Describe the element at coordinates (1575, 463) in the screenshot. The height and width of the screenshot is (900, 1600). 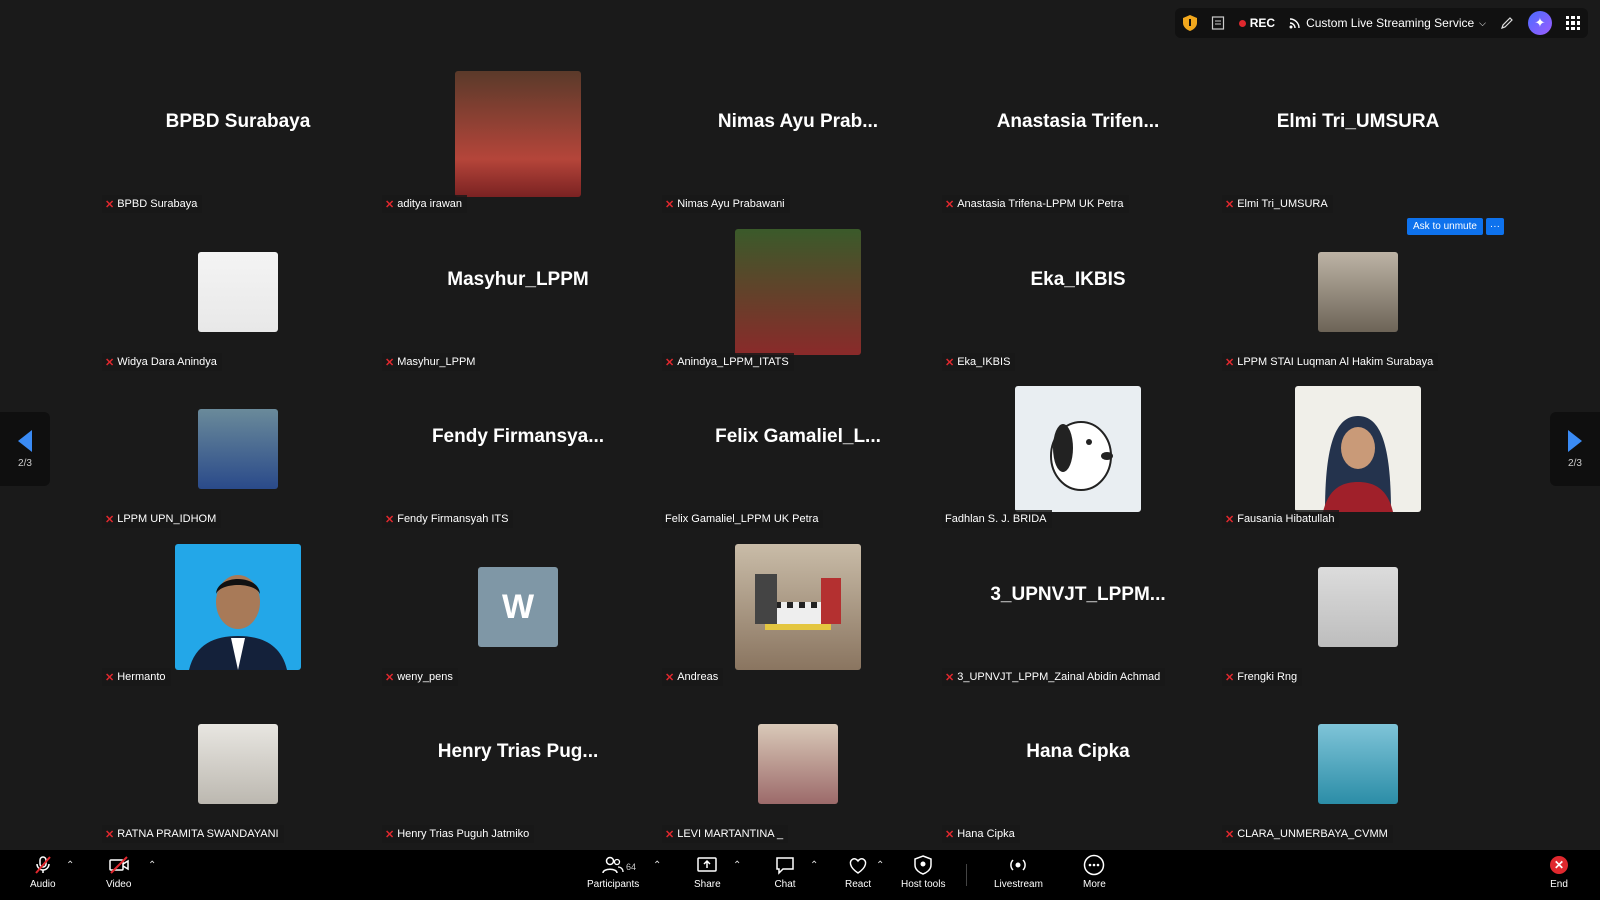
I see `page-indicator-right: 2/3` at that location.